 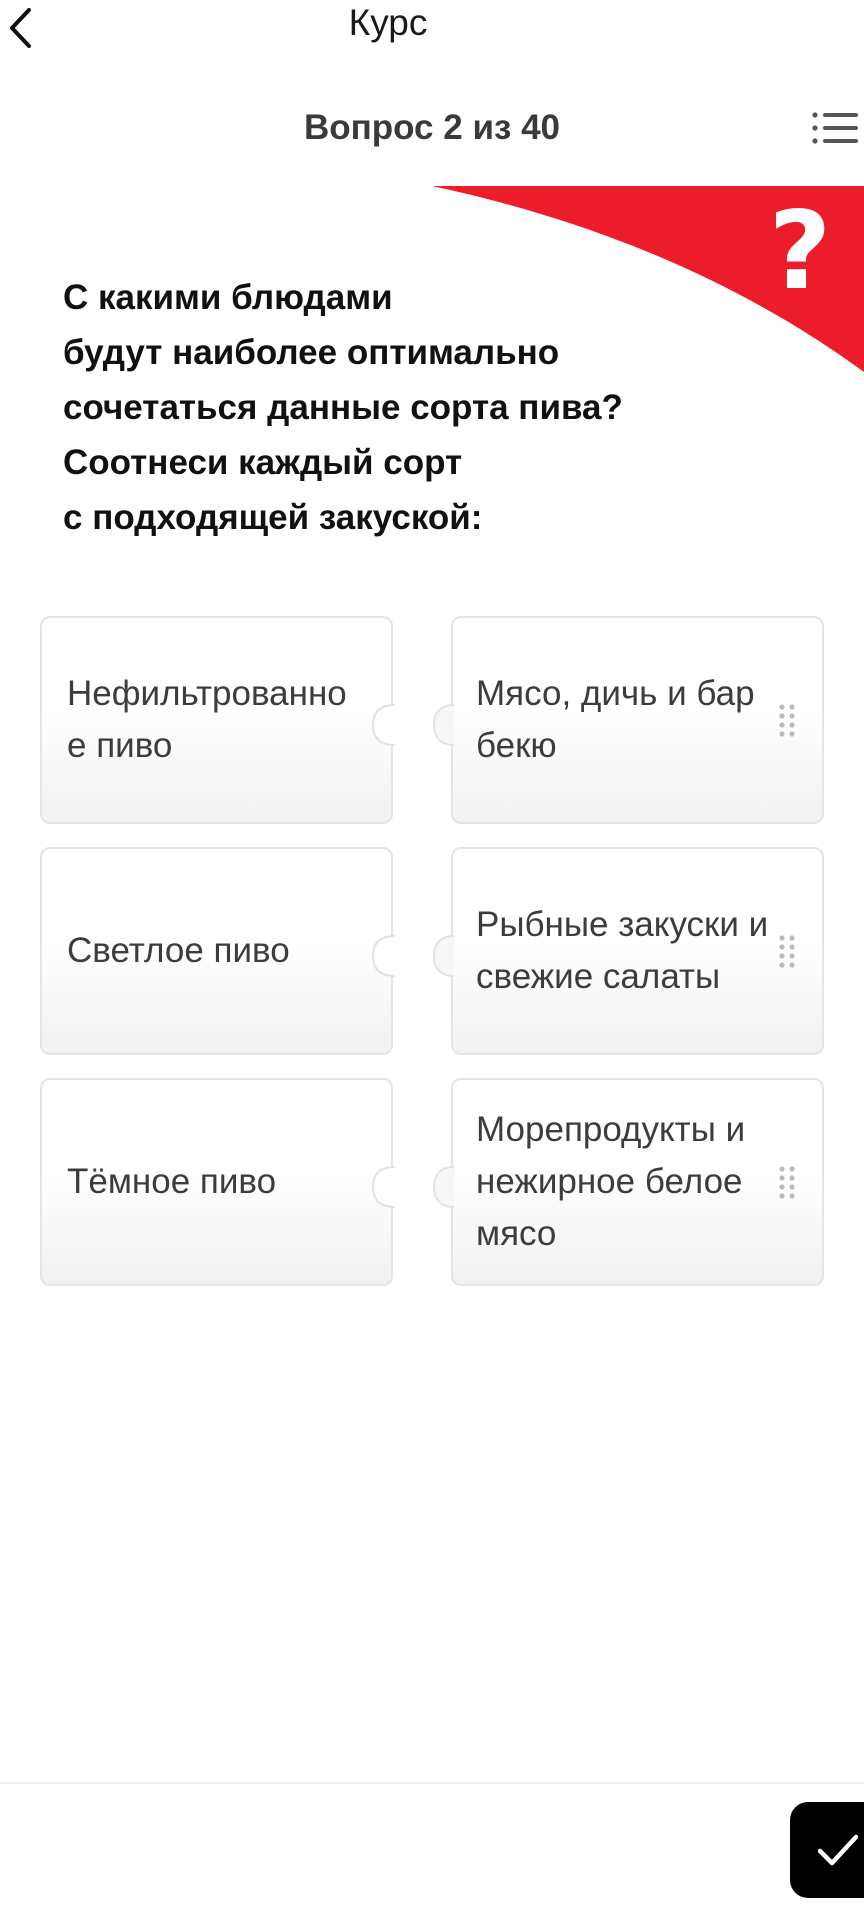 What do you see at coordinates (432, 1783) in the screenshot?
I see `footer-divider` at bounding box center [432, 1783].